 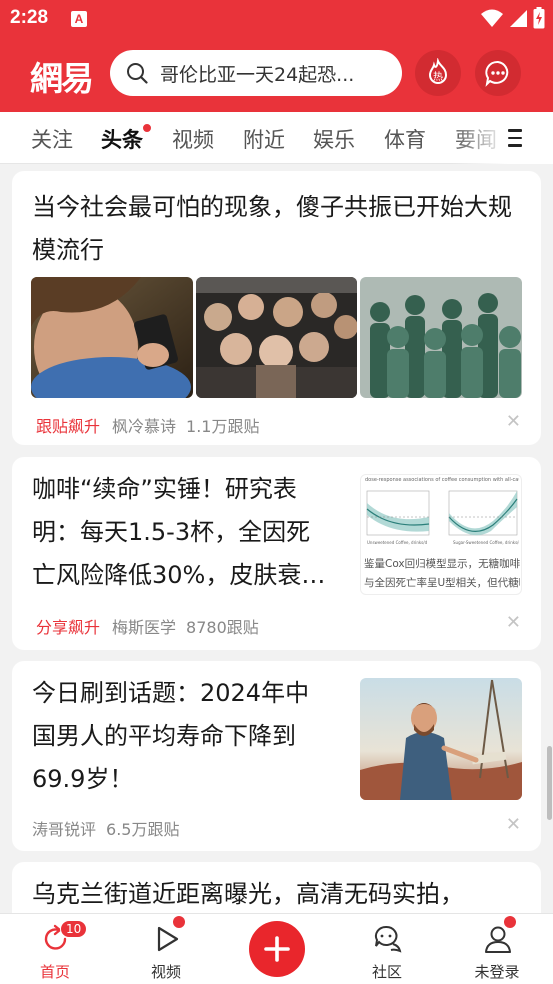 What do you see at coordinates (515, 140) in the screenshot?
I see `channel-menu-icon` at bounding box center [515, 140].